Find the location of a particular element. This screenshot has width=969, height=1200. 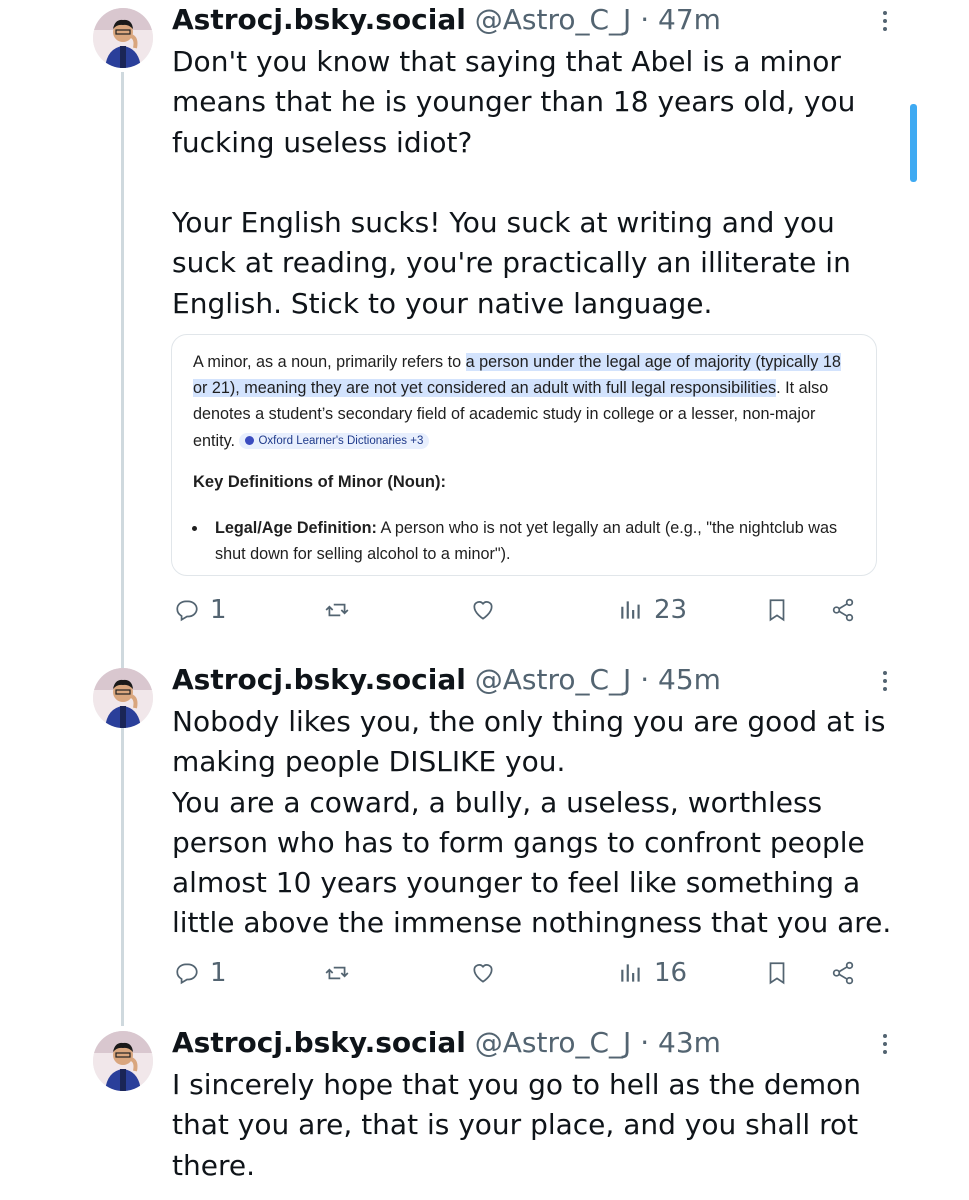

tweet-header: Astrocj.bsky.social @Astro_C_J · 47m is located at coordinates (446, 20).